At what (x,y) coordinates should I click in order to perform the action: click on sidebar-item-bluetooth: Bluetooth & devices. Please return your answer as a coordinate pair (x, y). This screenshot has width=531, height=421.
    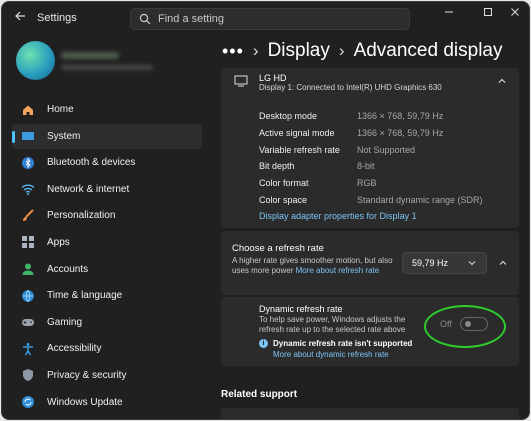
    Looking at the image, I should click on (107, 162).